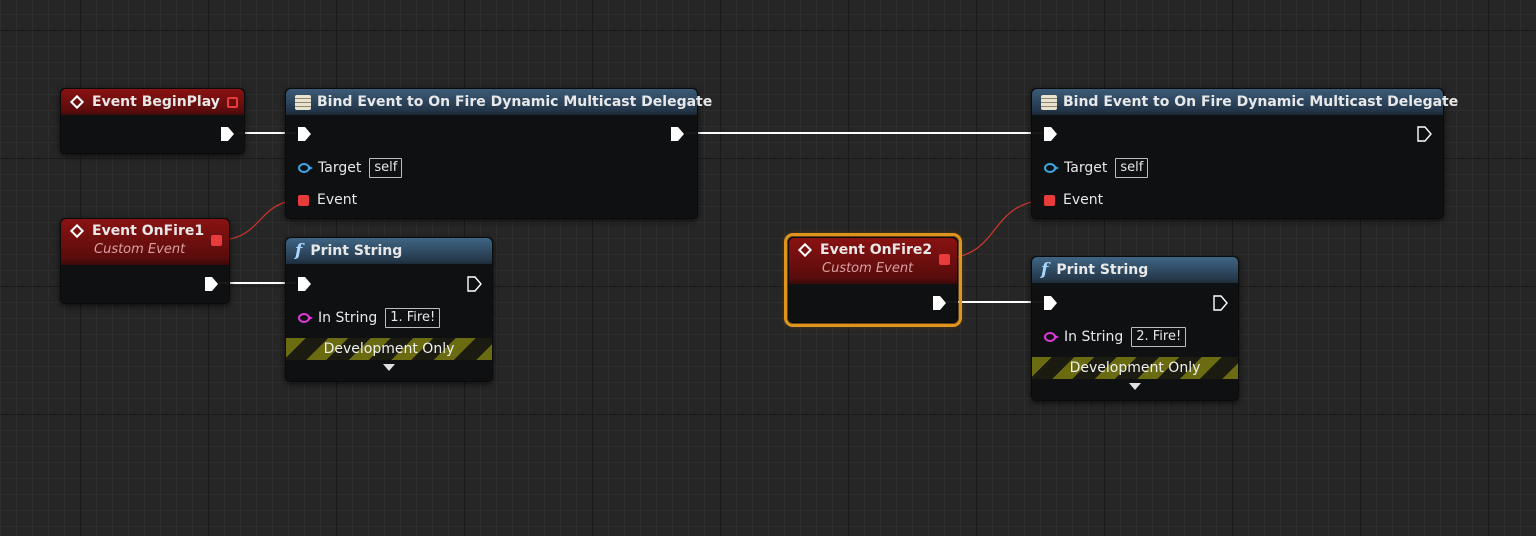 This screenshot has width=1536, height=536. I want to click on node-header: Event OnFire1 Custom Event, so click(145, 242).